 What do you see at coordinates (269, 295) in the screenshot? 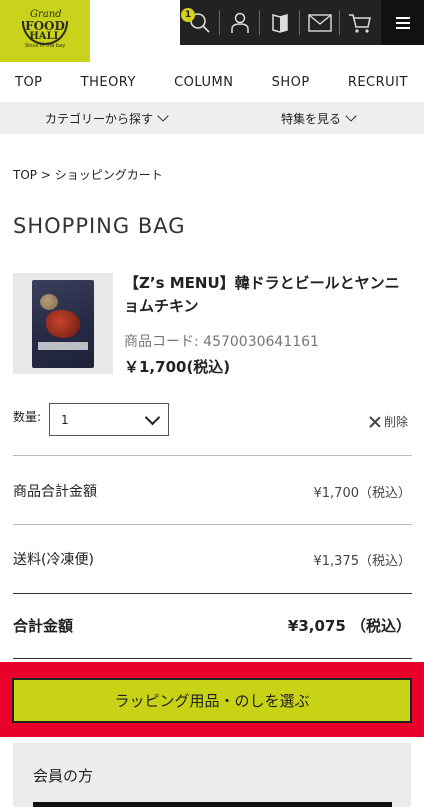
I see `product-name: 【Z’s MENU】韓ドラとビールとヤンニョムチキン` at bounding box center [269, 295].